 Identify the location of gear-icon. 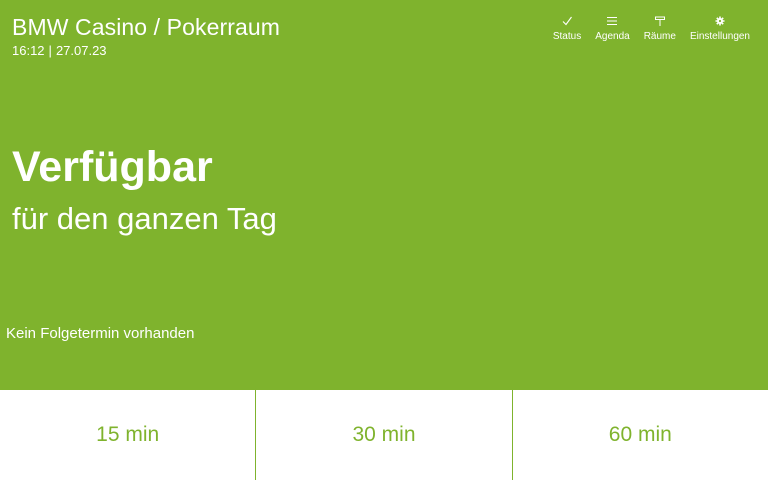
(720, 21).